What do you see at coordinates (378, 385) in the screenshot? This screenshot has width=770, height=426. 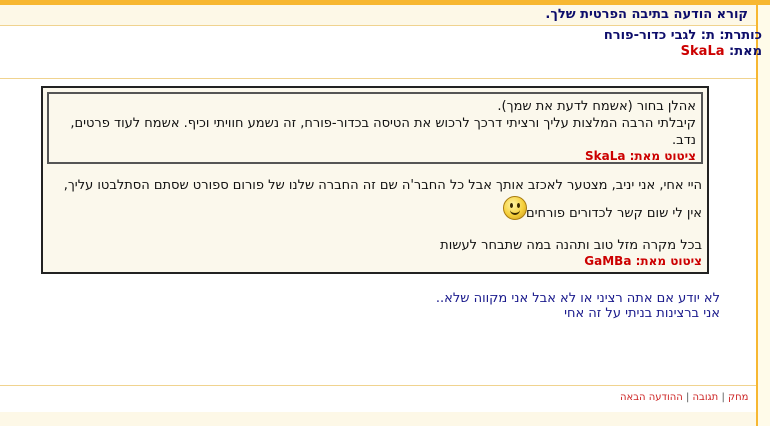 I see `bottom-divider` at bounding box center [378, 385].